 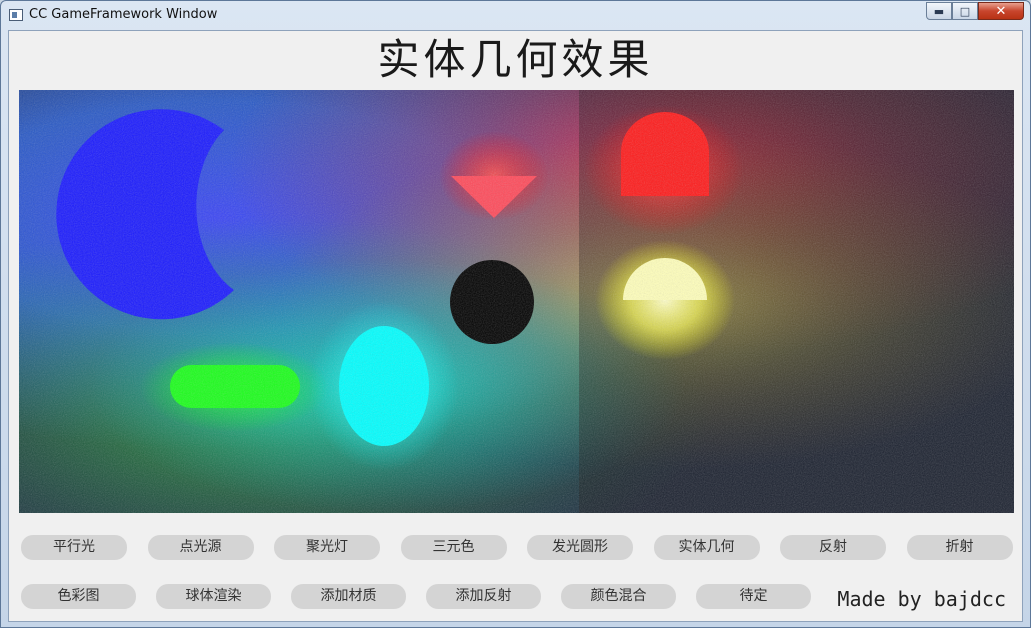 I want to click on window-title: CC GameFramework Window, so click(x=123, y=14).